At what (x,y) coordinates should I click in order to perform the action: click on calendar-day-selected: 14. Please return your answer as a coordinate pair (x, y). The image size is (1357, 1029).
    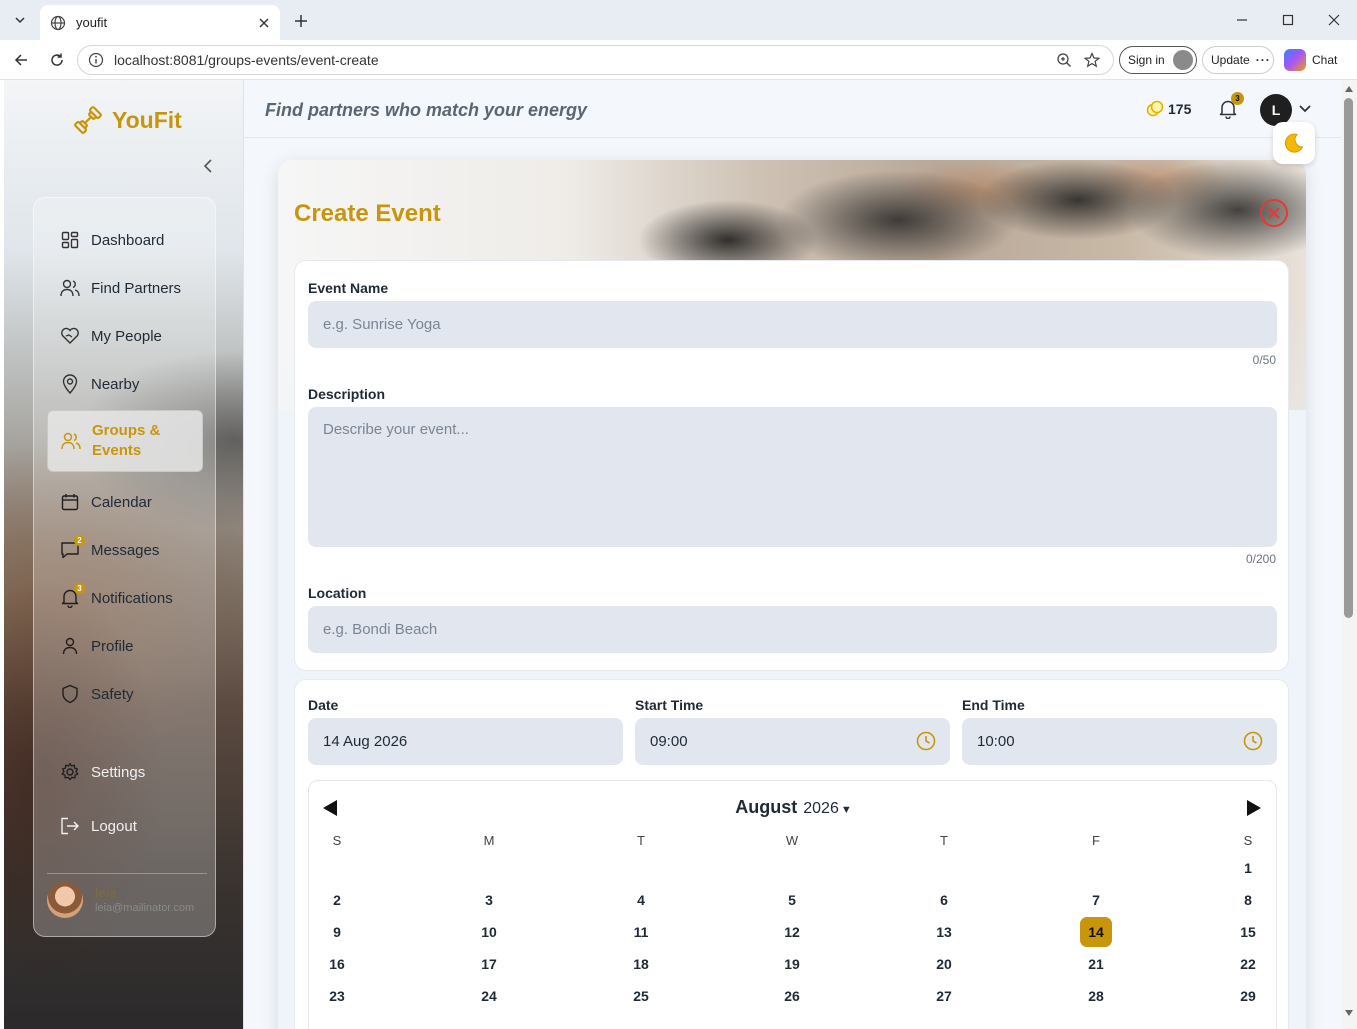
    Looking at the image, I should click on (1096, 932).